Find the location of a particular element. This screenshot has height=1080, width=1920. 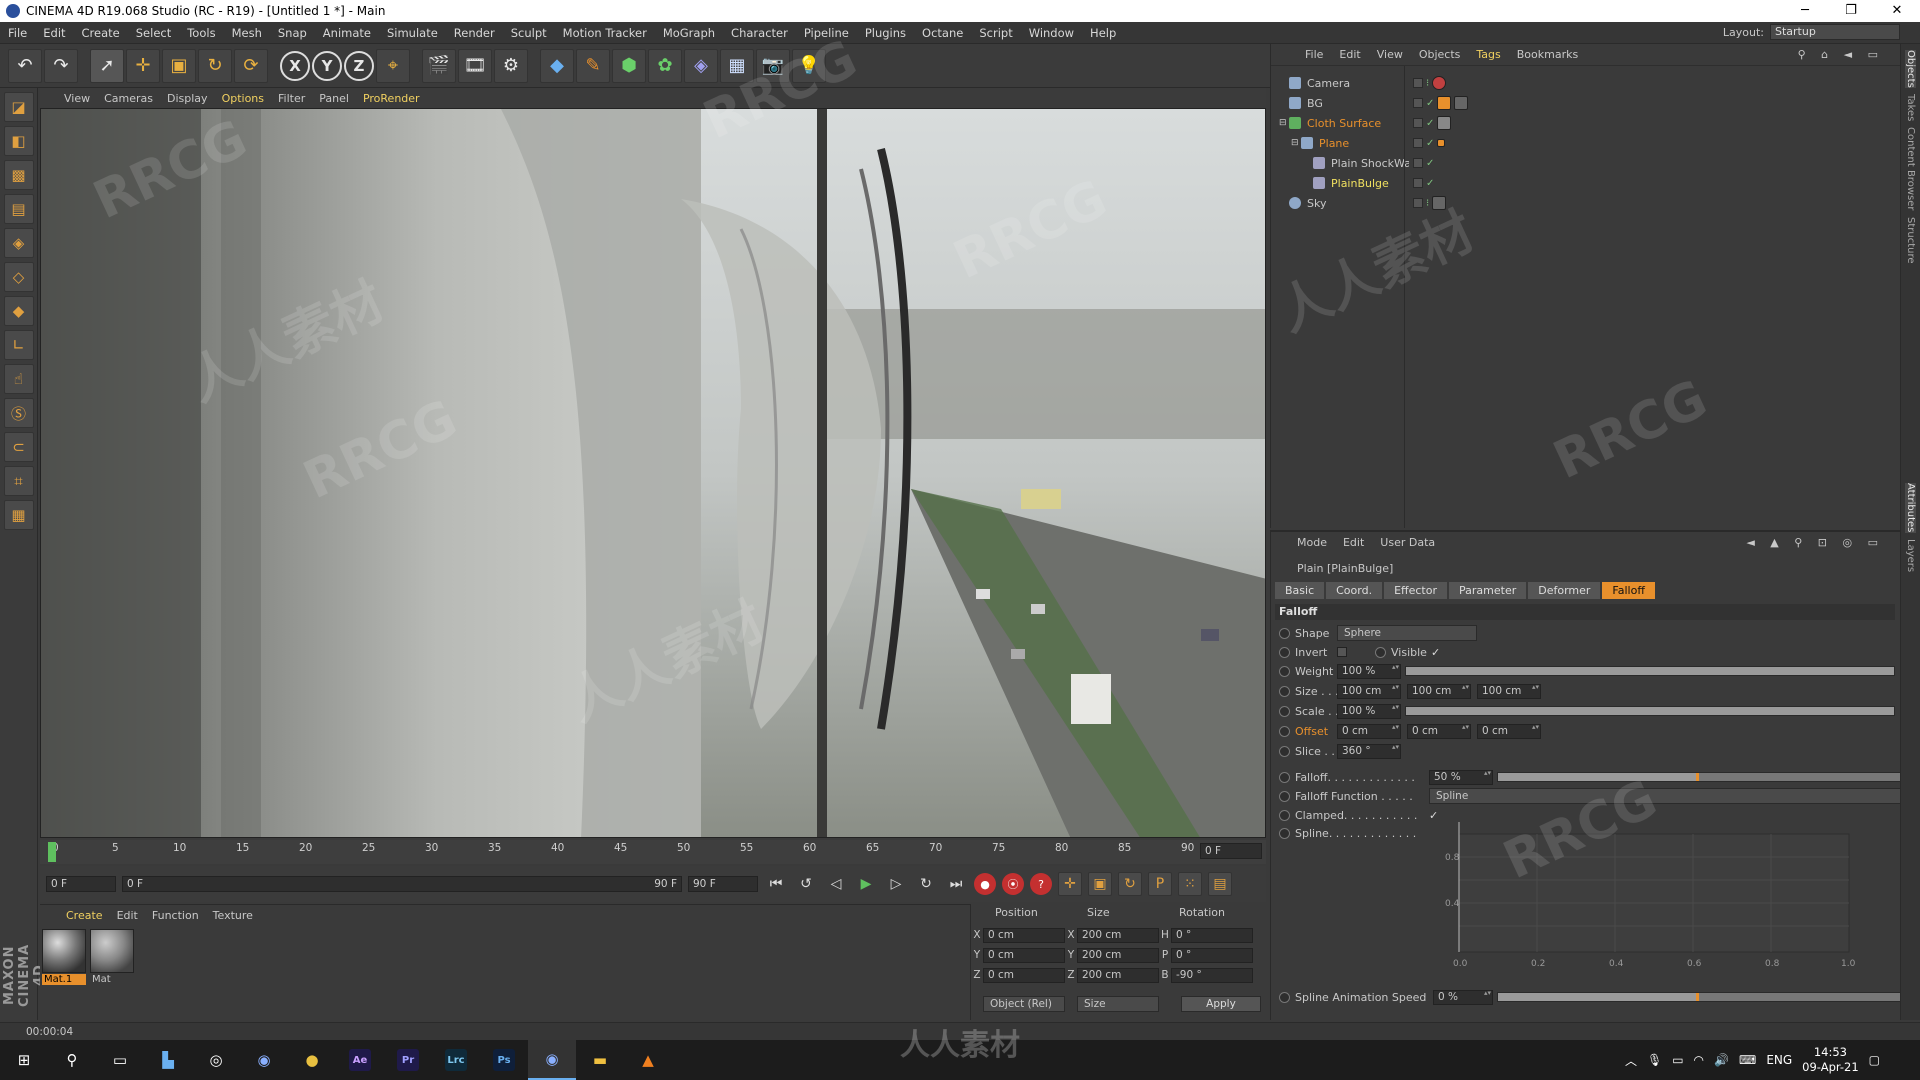

menu-window: Window is located at coordinates (1051, 33).